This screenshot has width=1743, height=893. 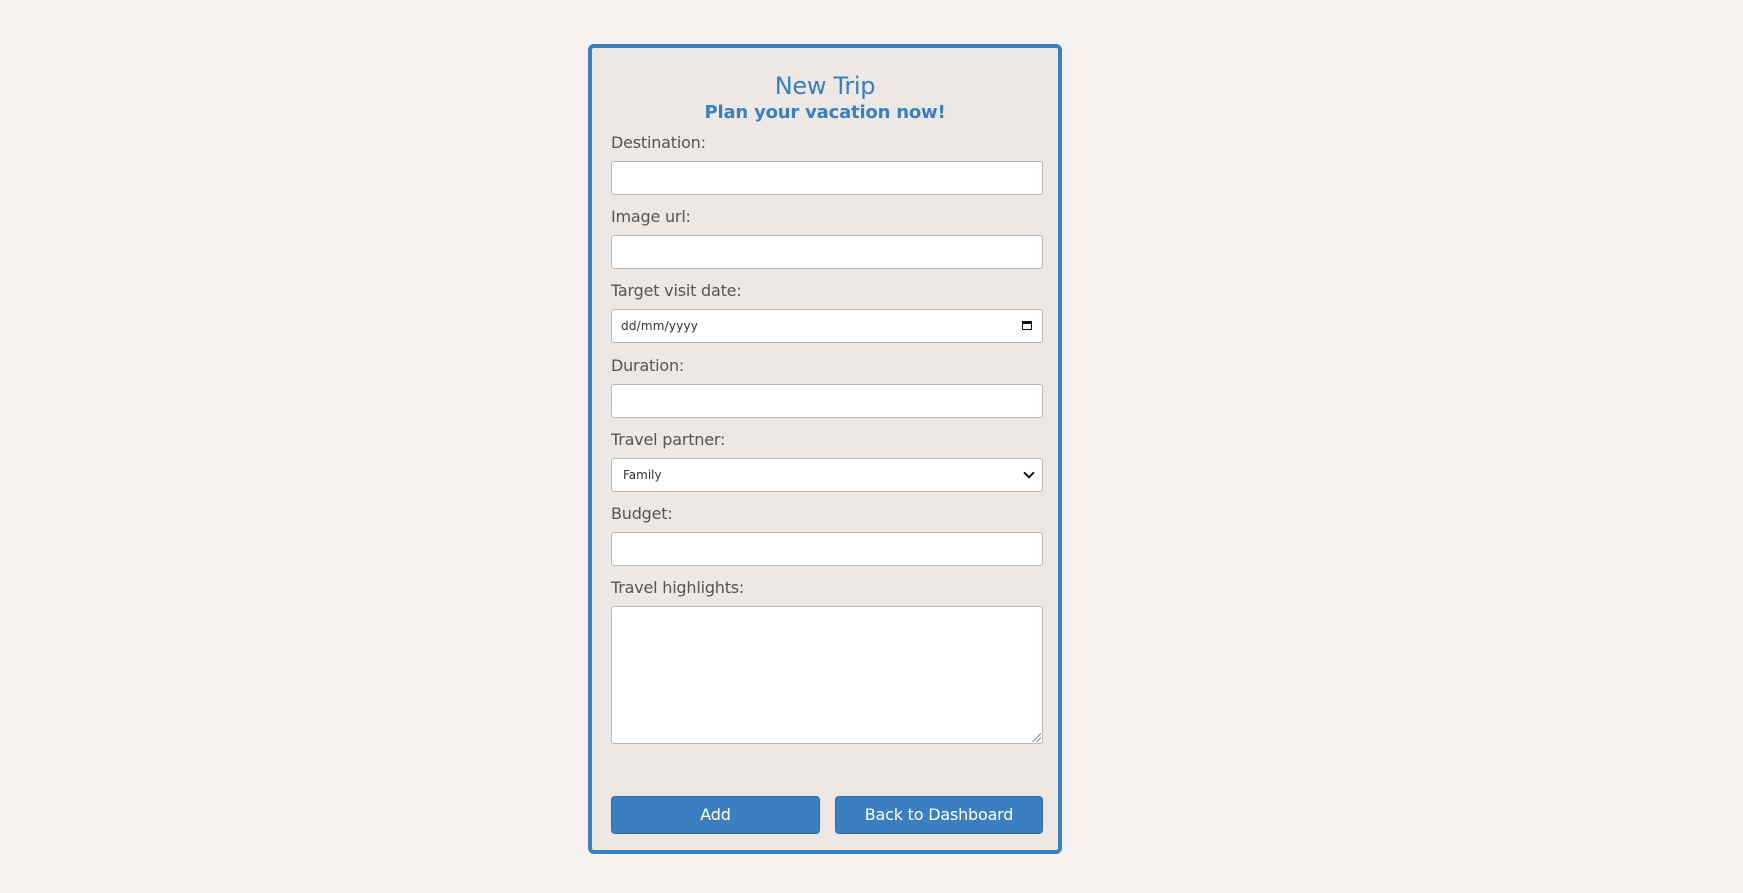 I want to click on target-date-label: Target visit date:, so click(x=676, y=290).